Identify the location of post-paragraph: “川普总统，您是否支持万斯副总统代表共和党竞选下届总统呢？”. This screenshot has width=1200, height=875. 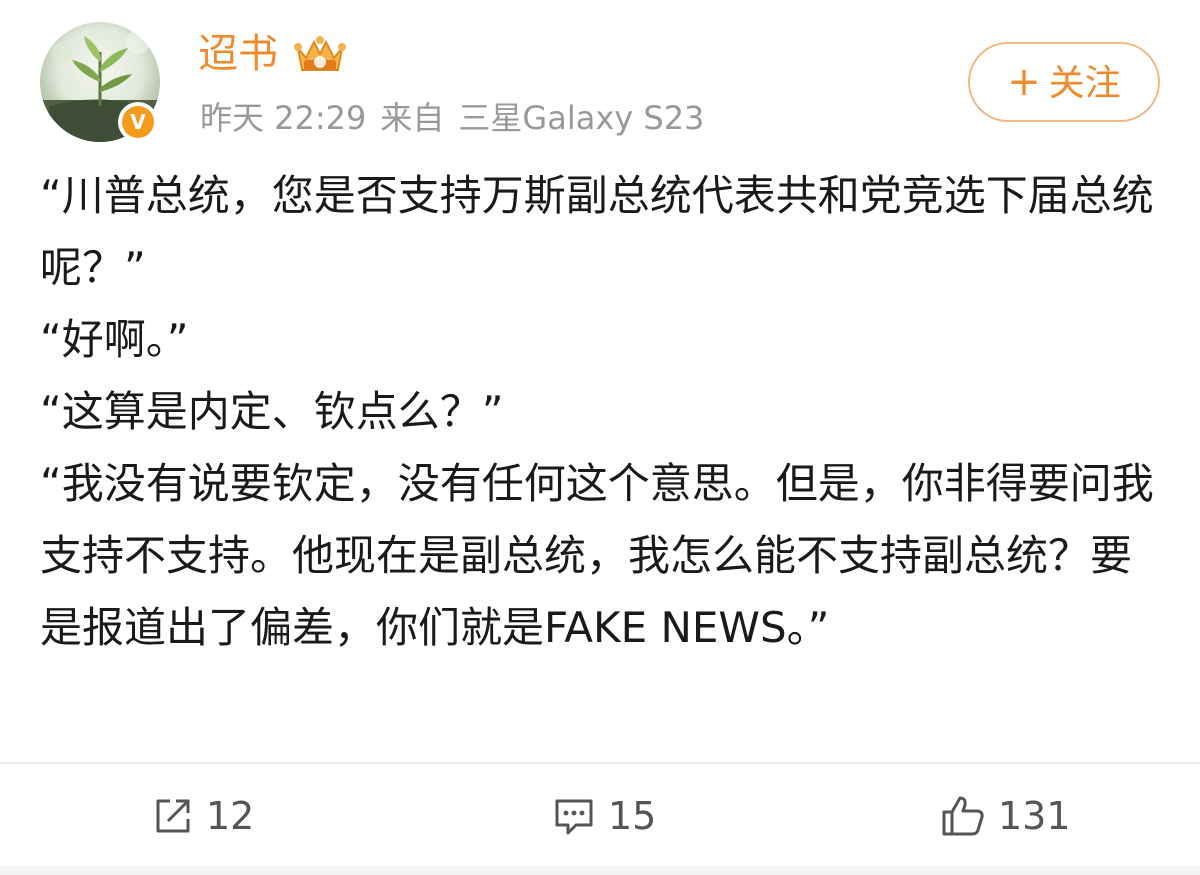
(597, 231).